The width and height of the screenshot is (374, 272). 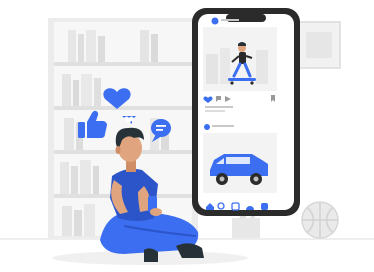 What do you see at coordinates (240, 59) in the screenshot?
I see `post-image-skater` at bounding box center [240, 59].